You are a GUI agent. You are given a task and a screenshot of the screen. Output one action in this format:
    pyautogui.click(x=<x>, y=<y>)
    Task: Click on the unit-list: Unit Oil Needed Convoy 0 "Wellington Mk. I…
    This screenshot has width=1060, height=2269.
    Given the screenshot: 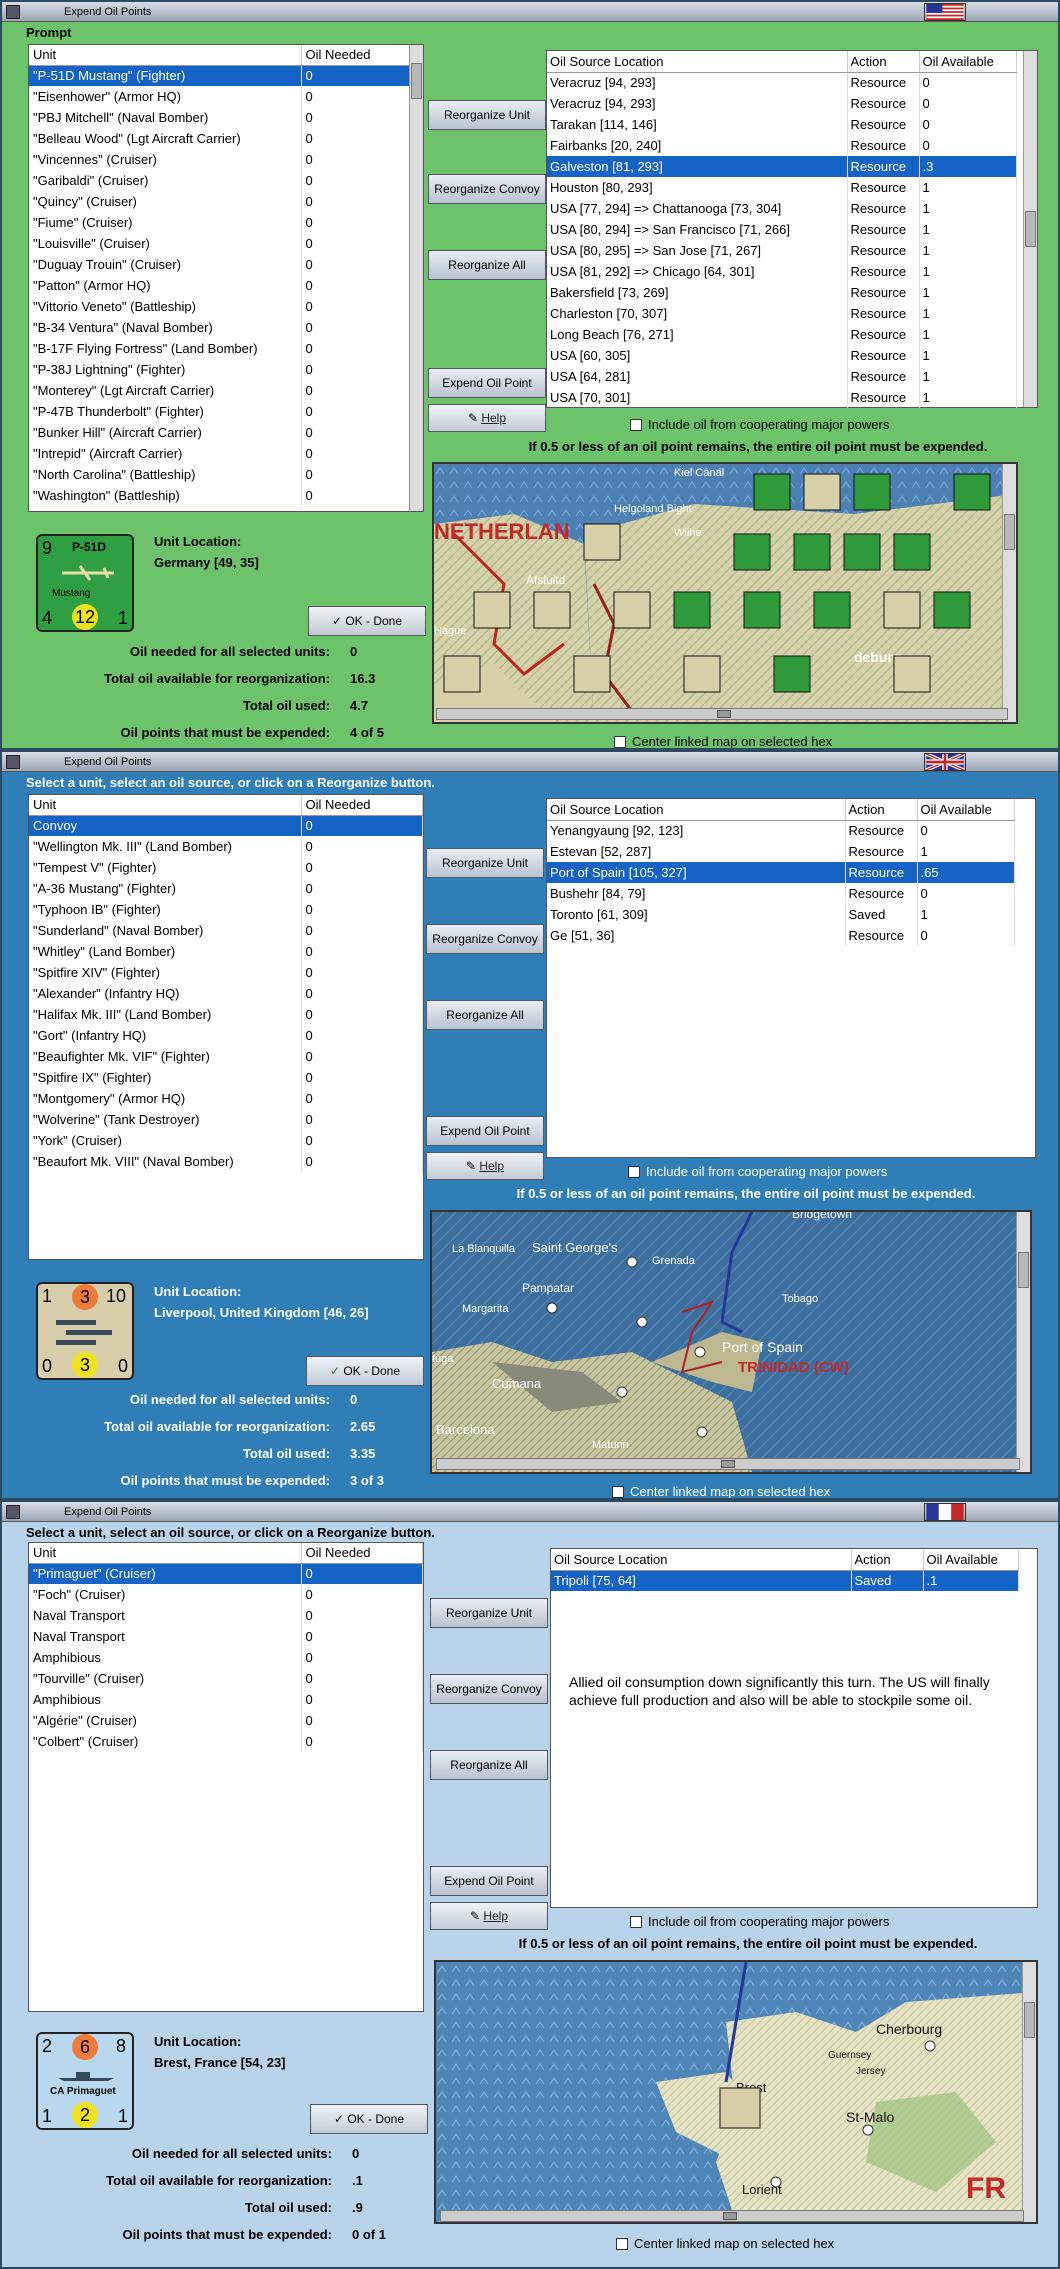 What is the action you would take?
    pyautogui.click(x=226, y=1027)
    